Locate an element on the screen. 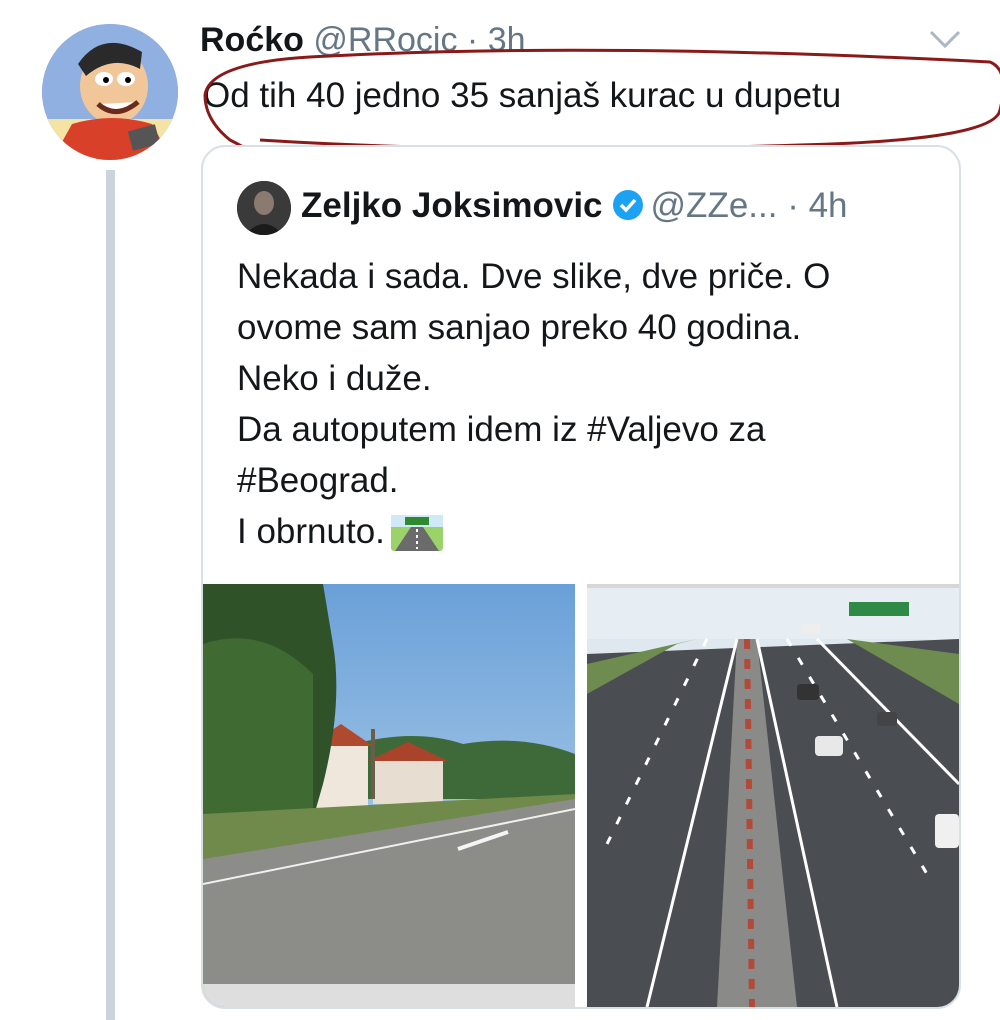  tweet-text: Od tih 40 jedno 35 sanjaš kurac u dupetu is located at coordinates (522, 95).